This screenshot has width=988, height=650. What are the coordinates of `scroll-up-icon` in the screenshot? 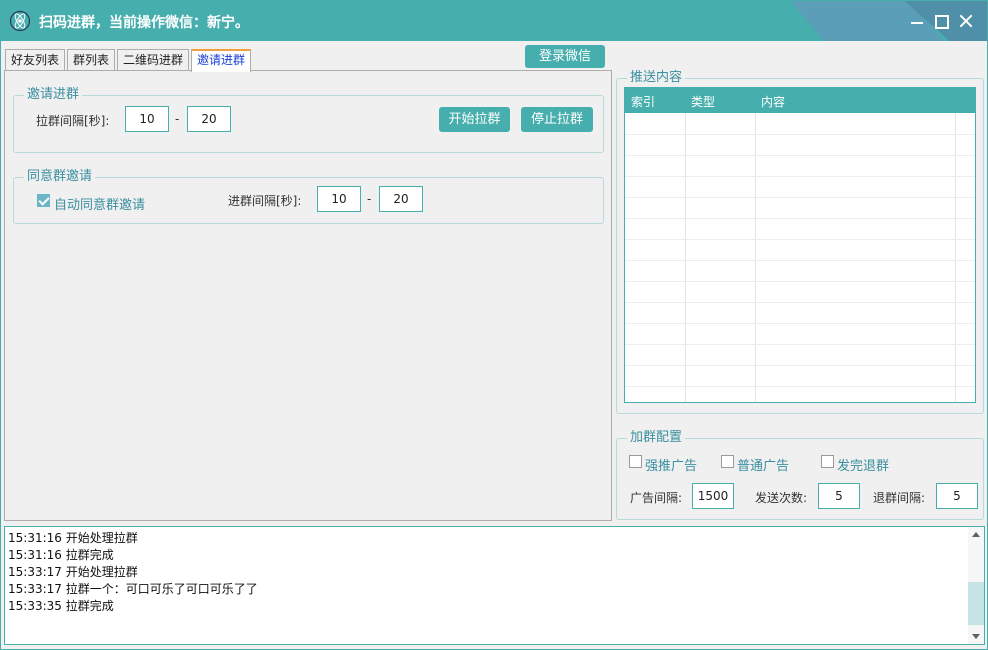 It's located at (976, 534).